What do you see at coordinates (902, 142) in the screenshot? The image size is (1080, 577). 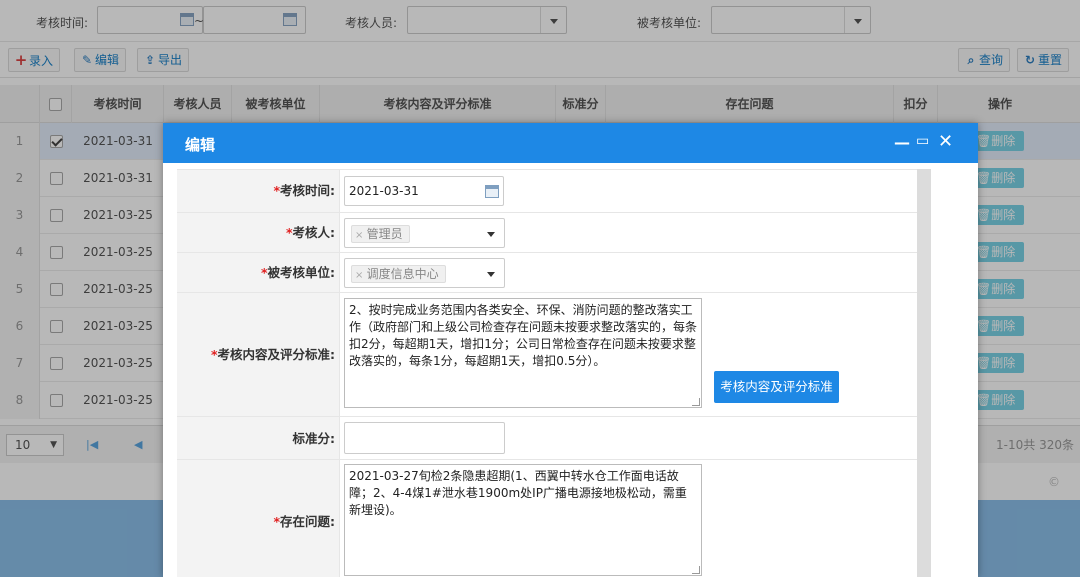 I see `minimize-icon: —` at bounding box center [902, 142].